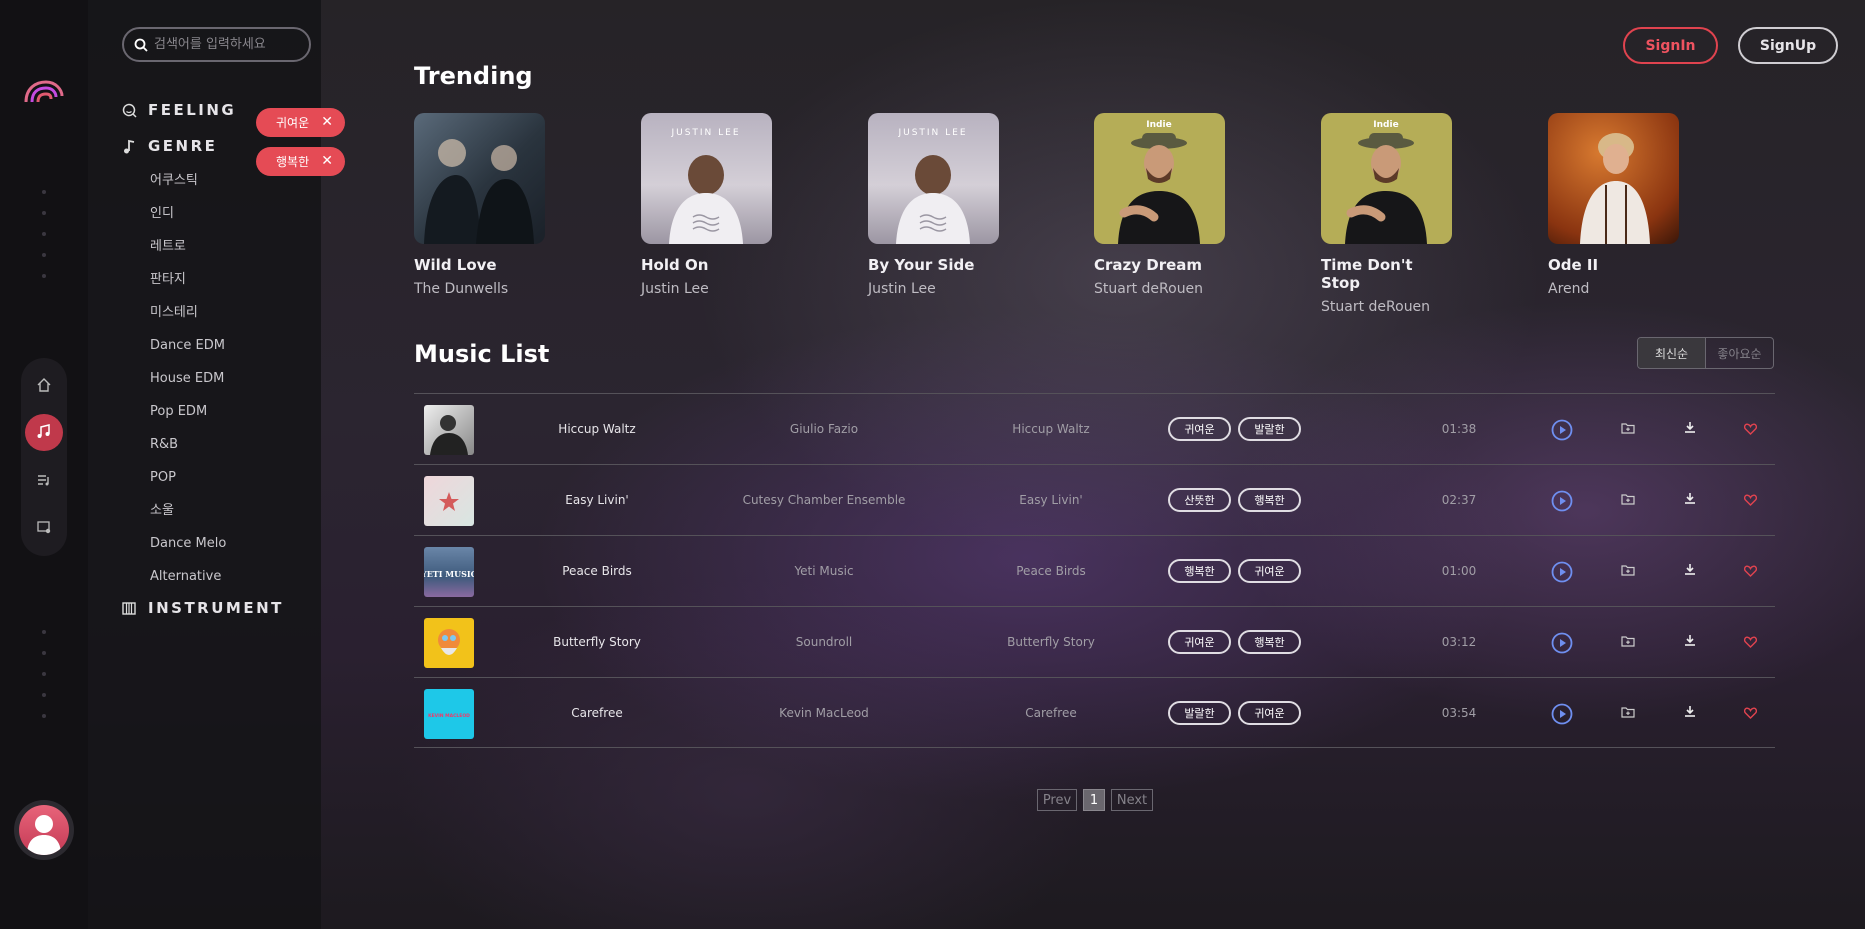  What do you see at coordinates (188, 186) in the screenshot?
I see `genre-item-acoustic: 어쿠스틱` at bounding box center [188, 186].